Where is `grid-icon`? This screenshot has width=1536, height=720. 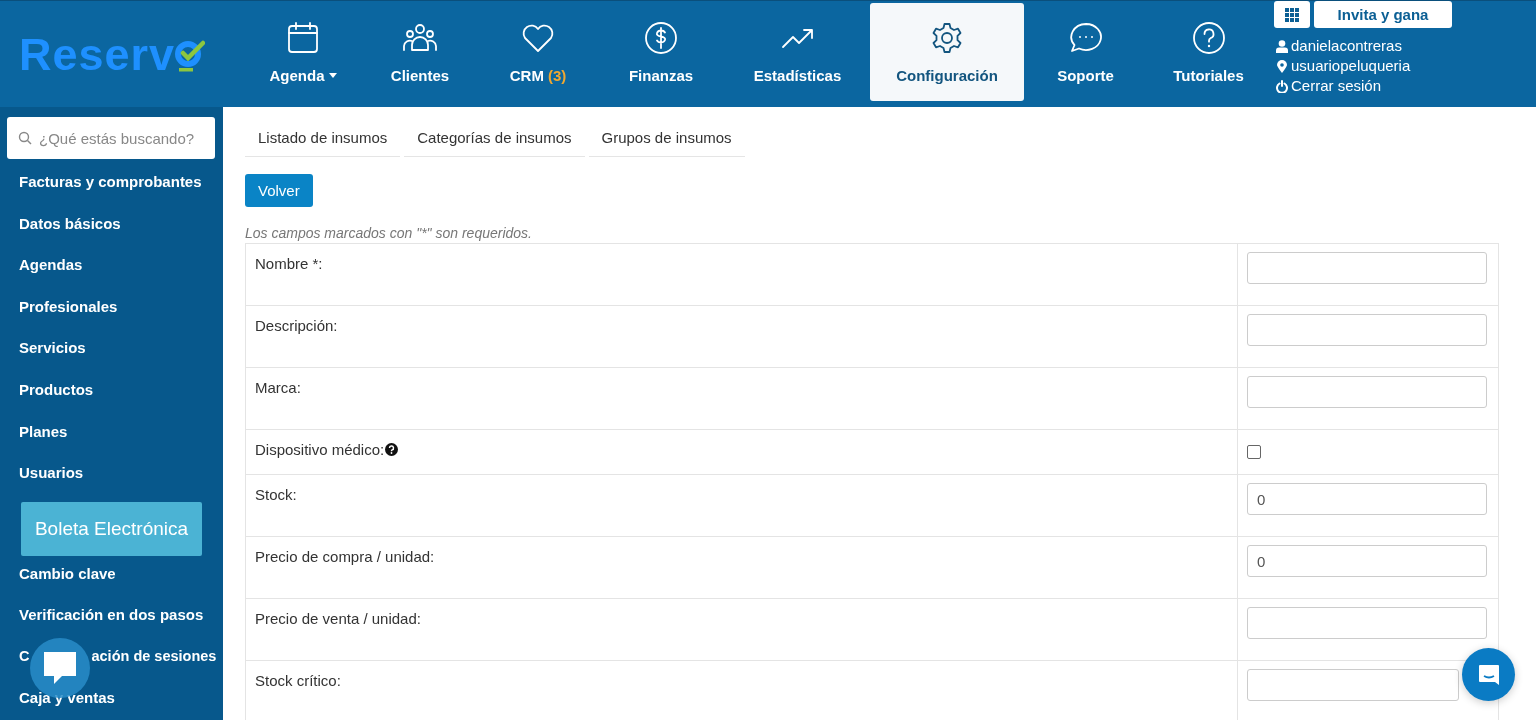
grid-icon is located at coordinates (1292, 14).